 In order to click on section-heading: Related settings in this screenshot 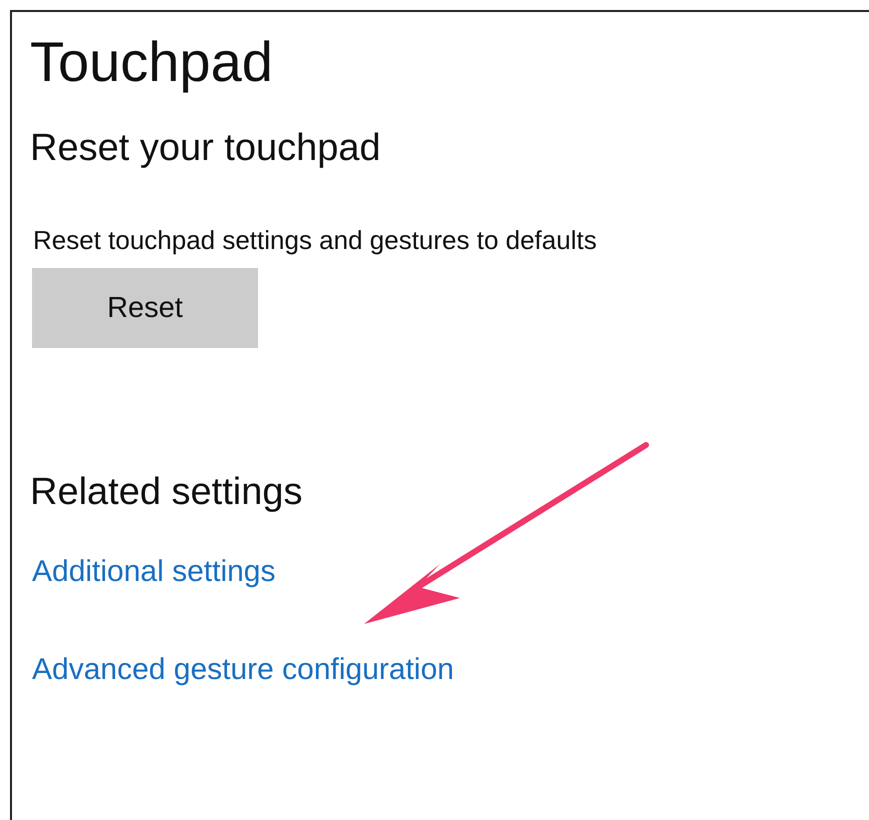, I will do `click(167, 492)`.